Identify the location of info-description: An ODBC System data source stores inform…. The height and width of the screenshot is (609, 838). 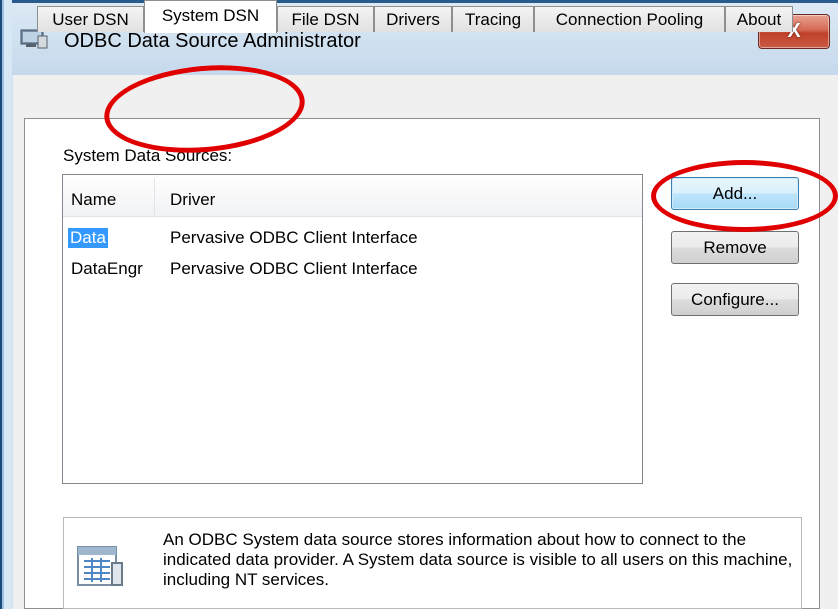
(478, 559).